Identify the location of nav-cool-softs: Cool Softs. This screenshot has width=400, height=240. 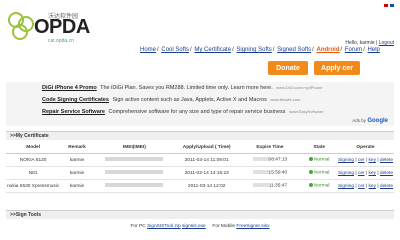
(175, 50).